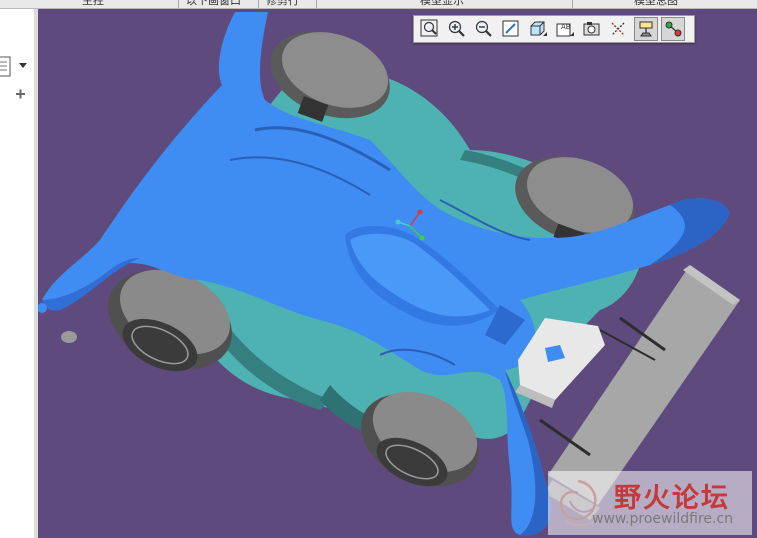  I want to click on zoom-in-button, so click(457, 29).